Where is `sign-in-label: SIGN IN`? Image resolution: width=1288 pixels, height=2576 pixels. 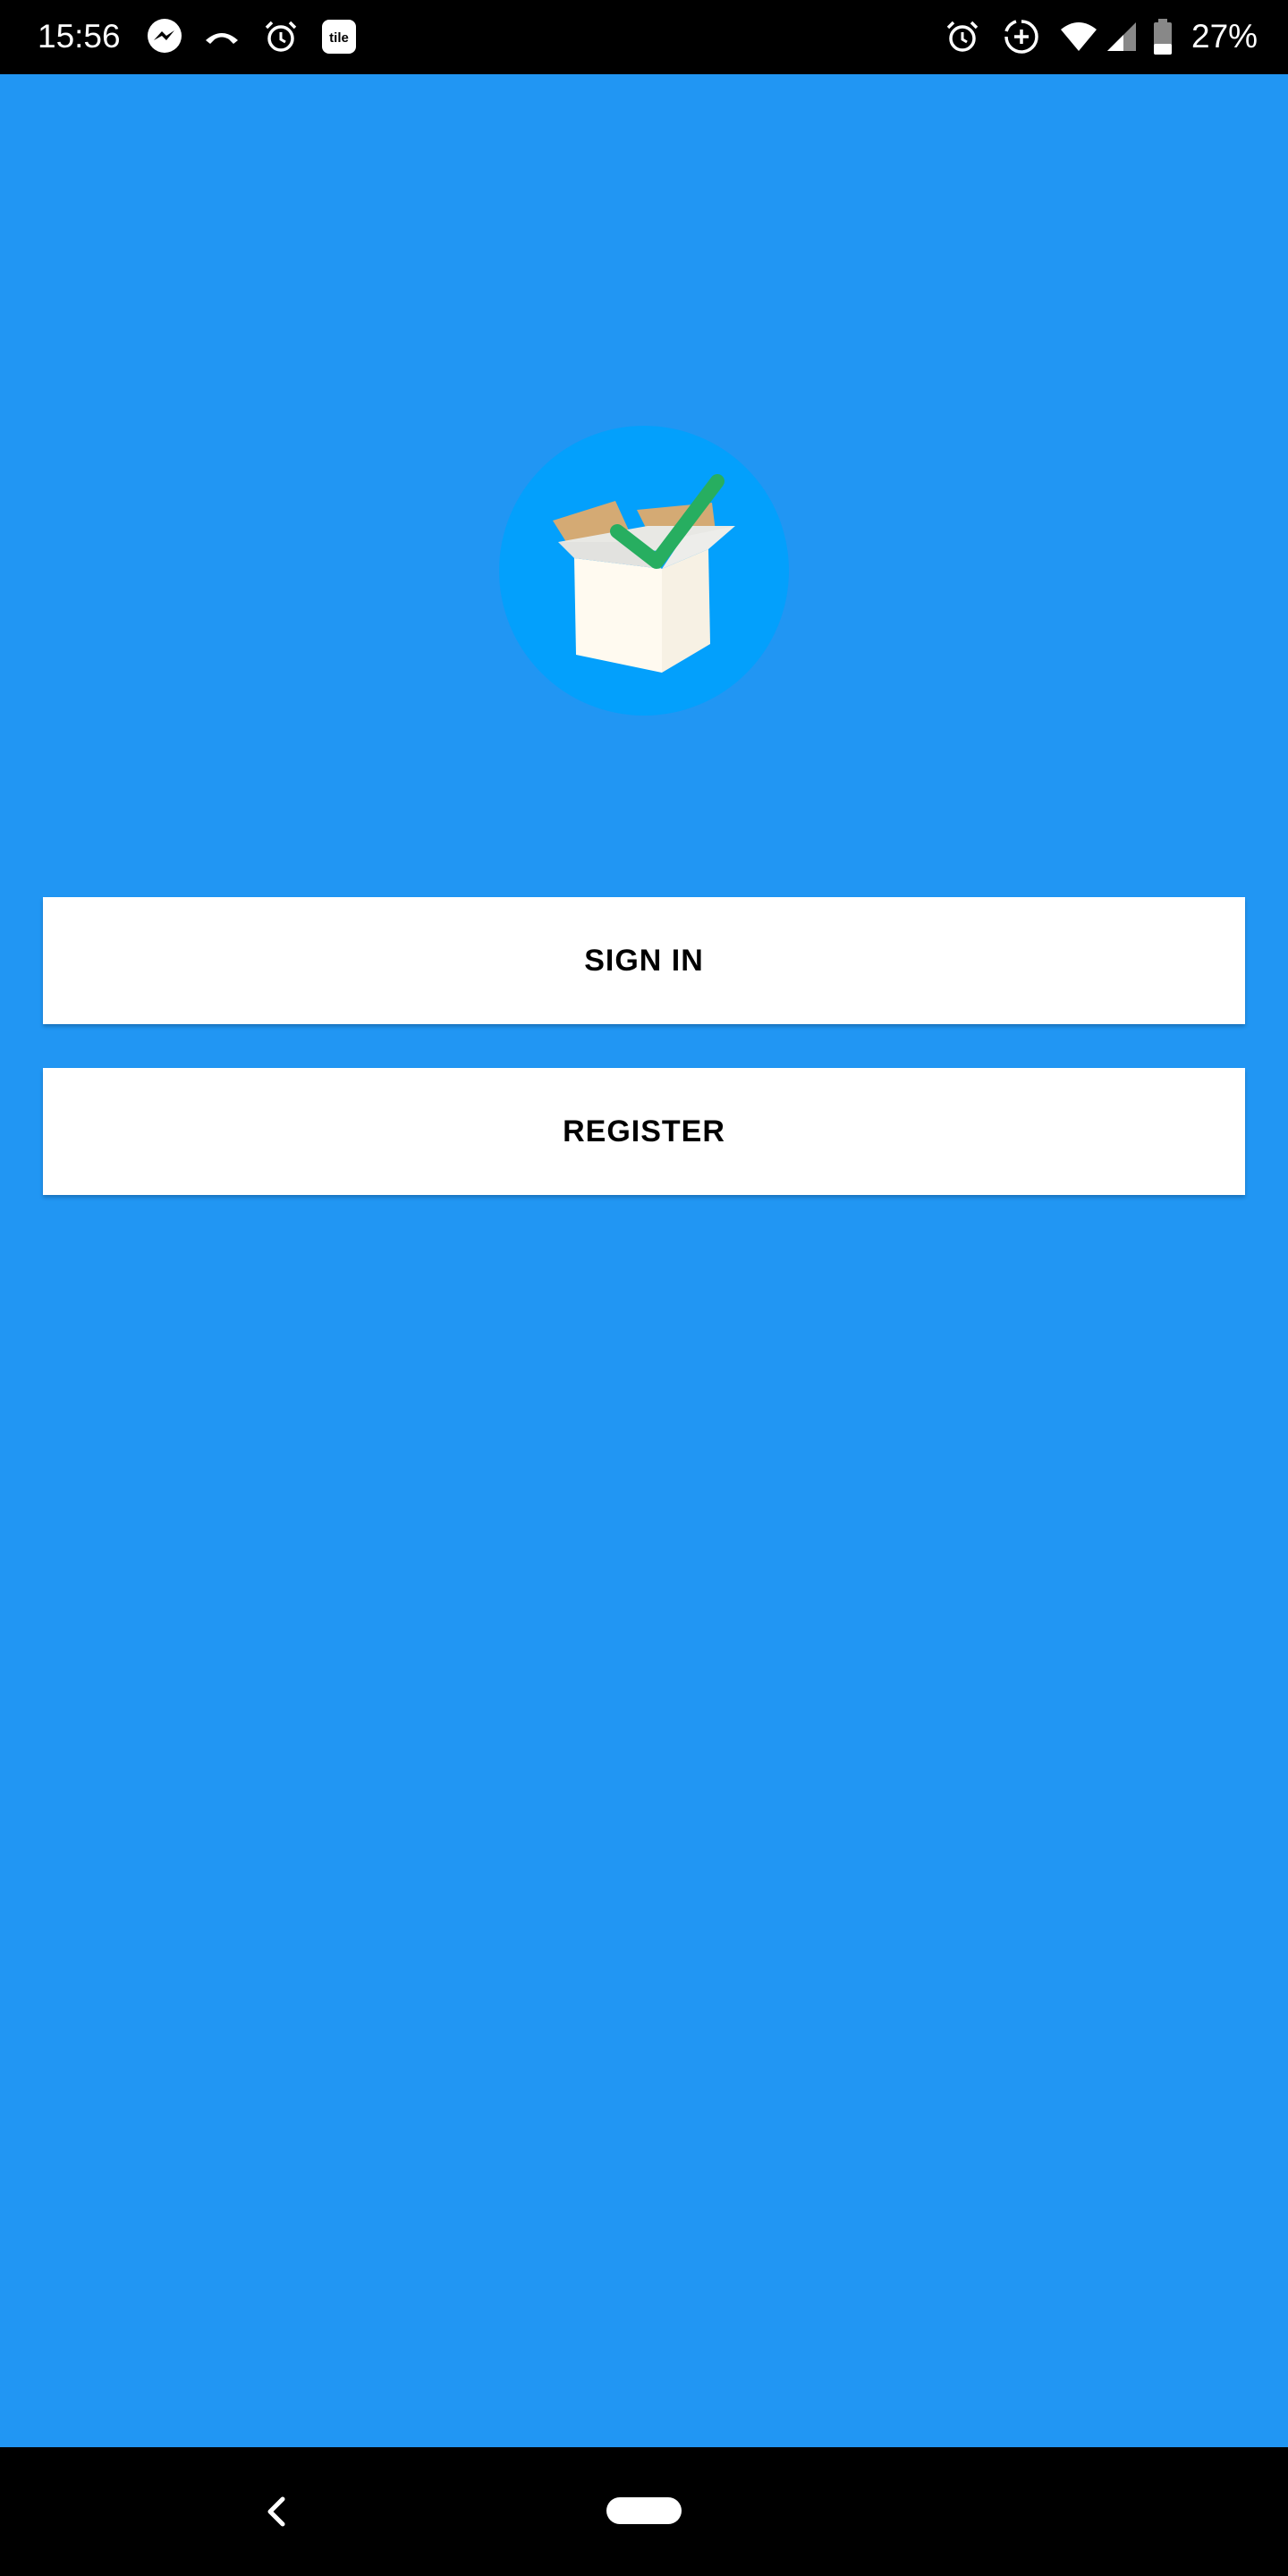 sign-in-label: SIGN IN is located at coordinates (644, 960).